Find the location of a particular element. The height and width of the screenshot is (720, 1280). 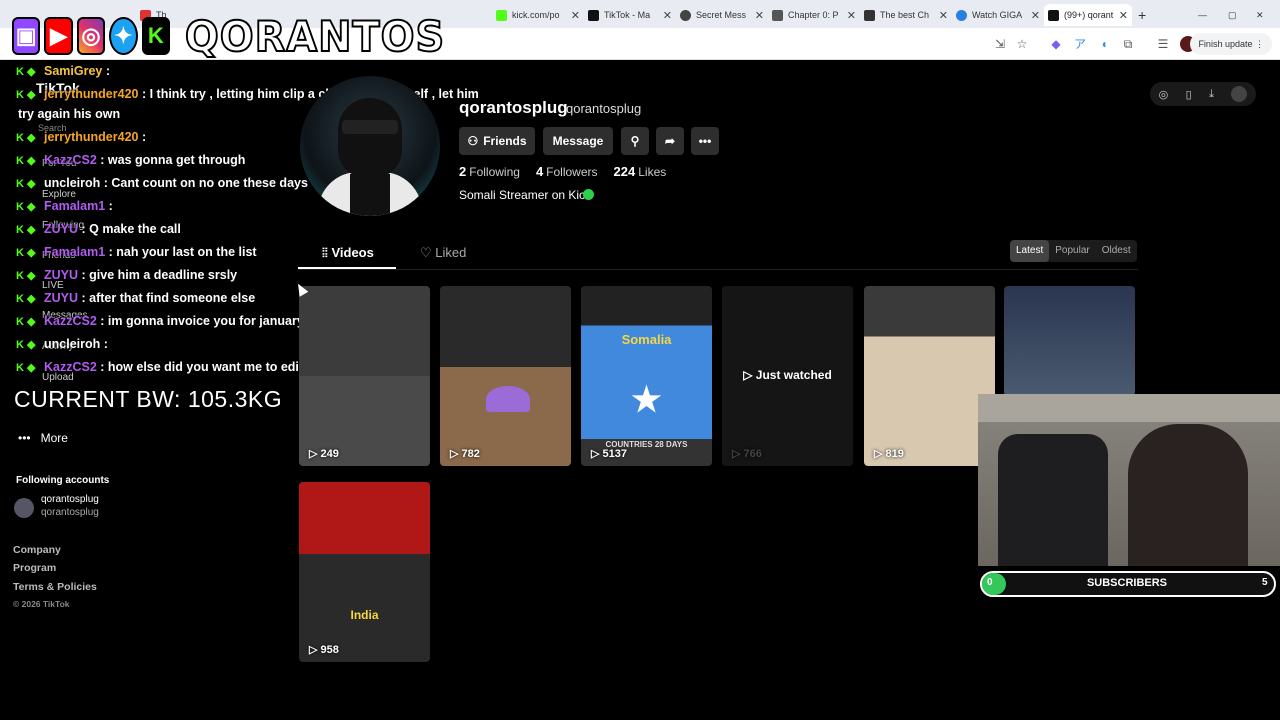

chat-username: SamiGrey is located at coordinates (73, 71).